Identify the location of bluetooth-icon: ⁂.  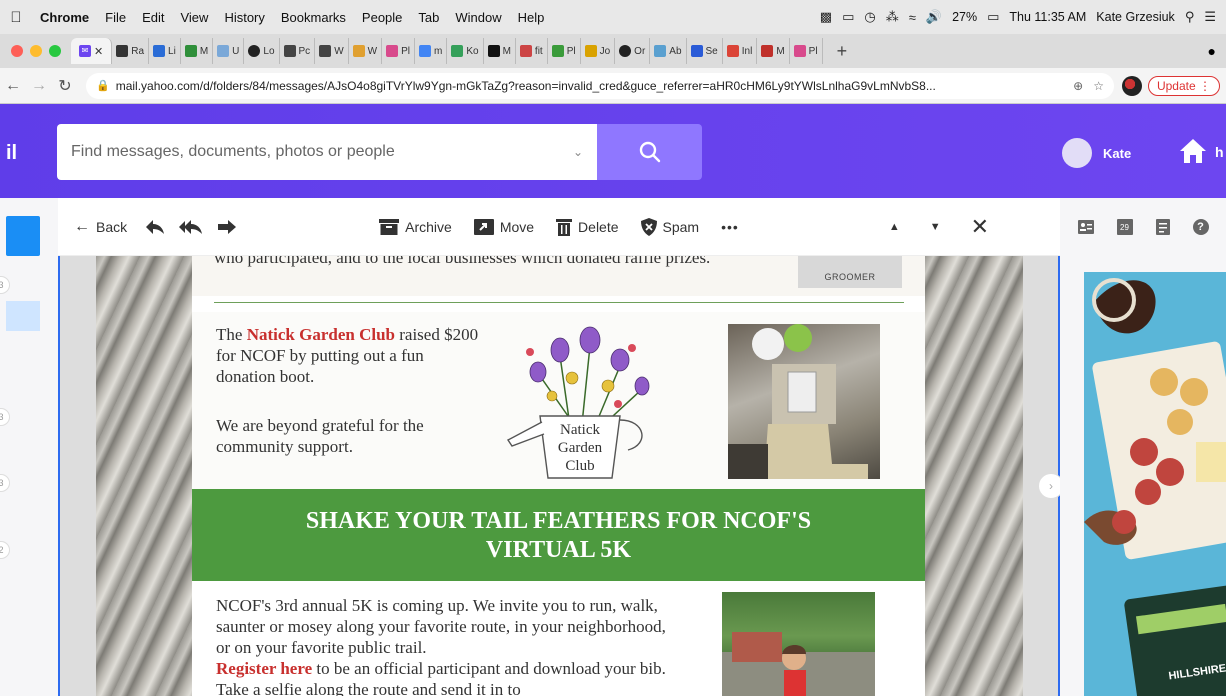
(892, 17).